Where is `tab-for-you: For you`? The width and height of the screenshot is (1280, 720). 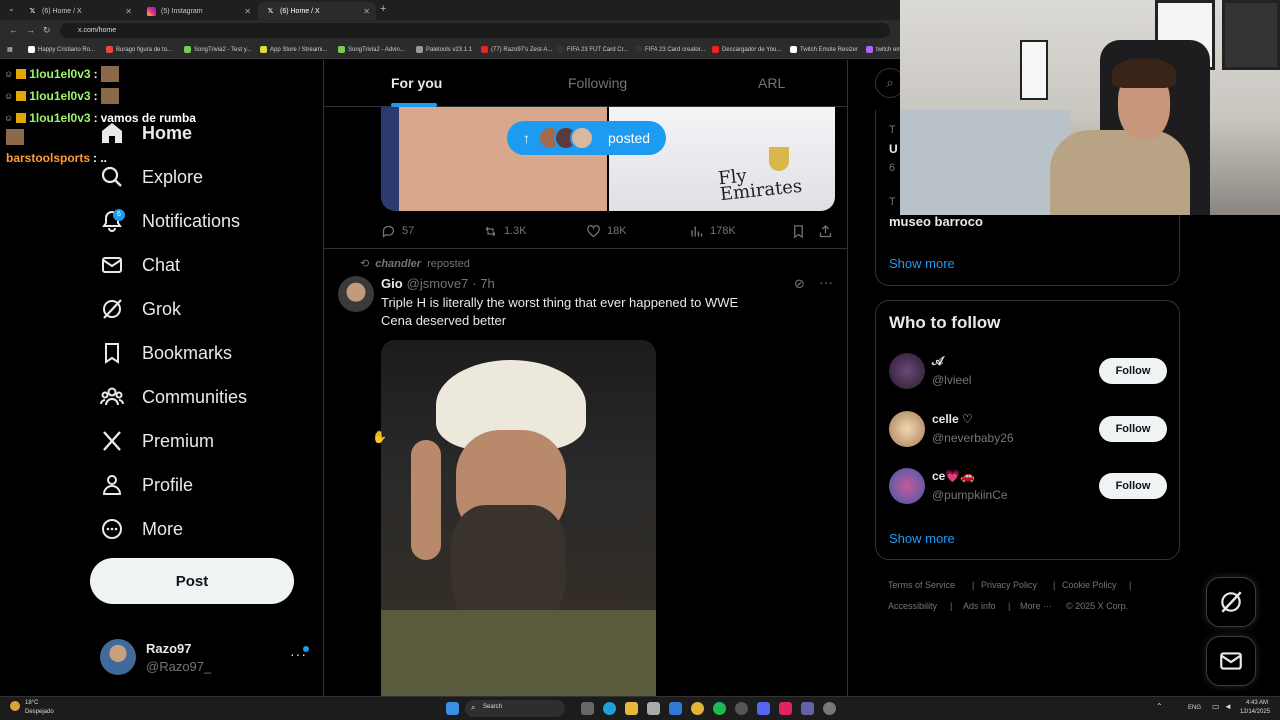 tab-for-you: For you is located at coordinates (416, 83).